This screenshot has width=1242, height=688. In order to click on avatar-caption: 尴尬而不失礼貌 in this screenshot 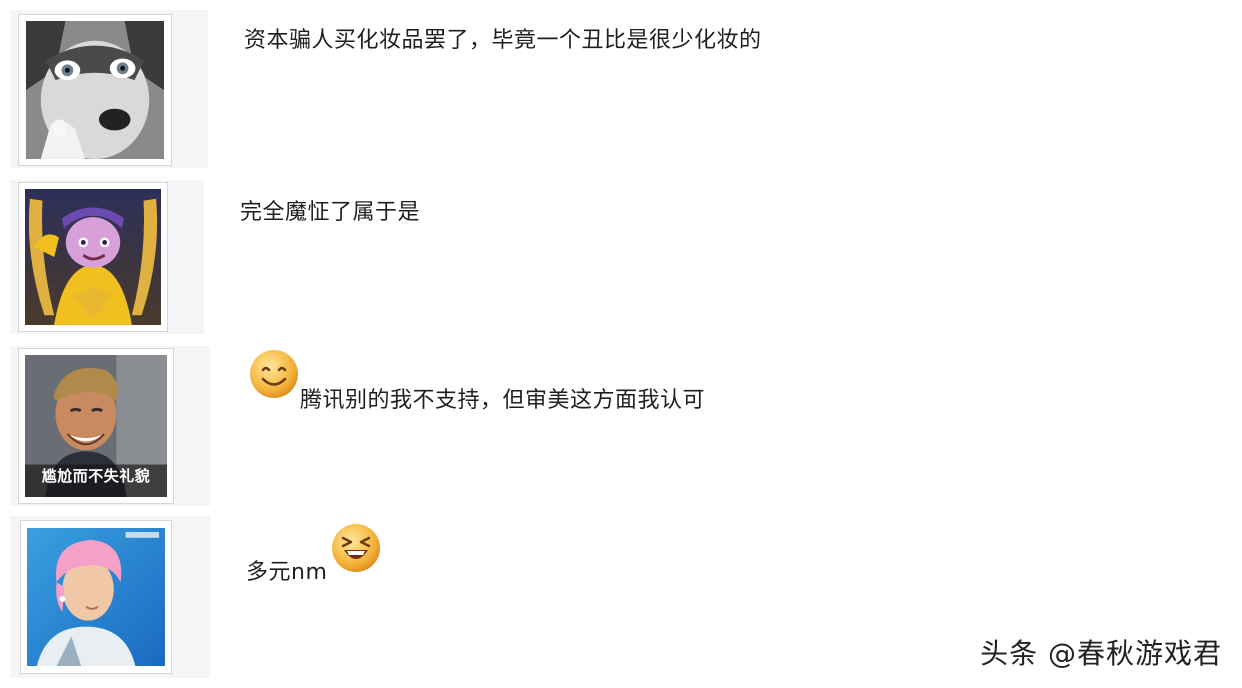, I will do `click(96, 476)`.